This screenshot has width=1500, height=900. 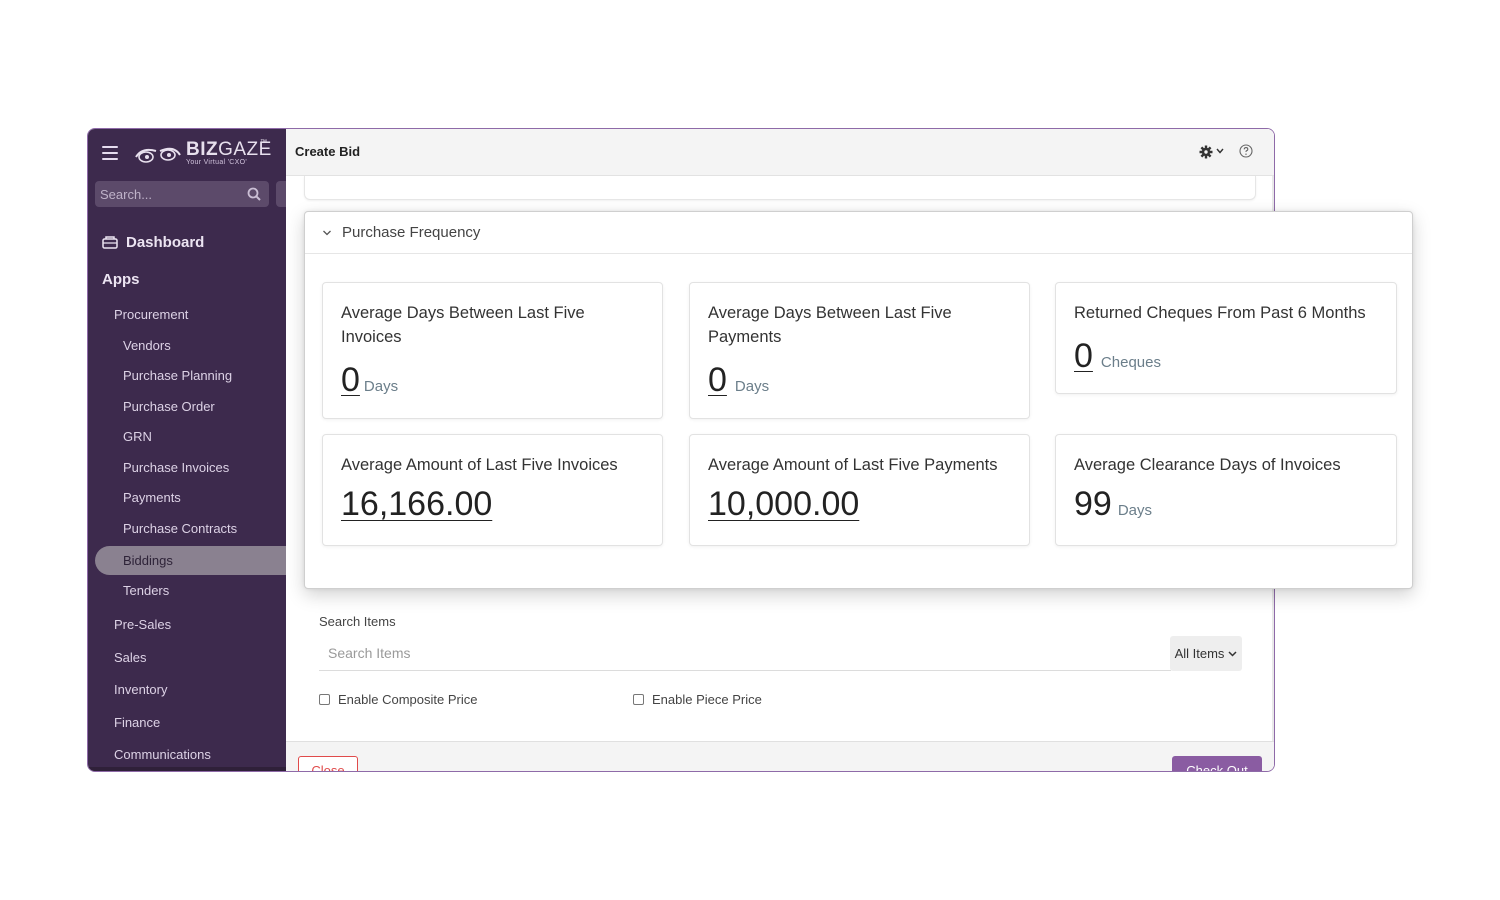 I want to click on sidebar-item-procurement: Procurement, so click(x=151, y=314).